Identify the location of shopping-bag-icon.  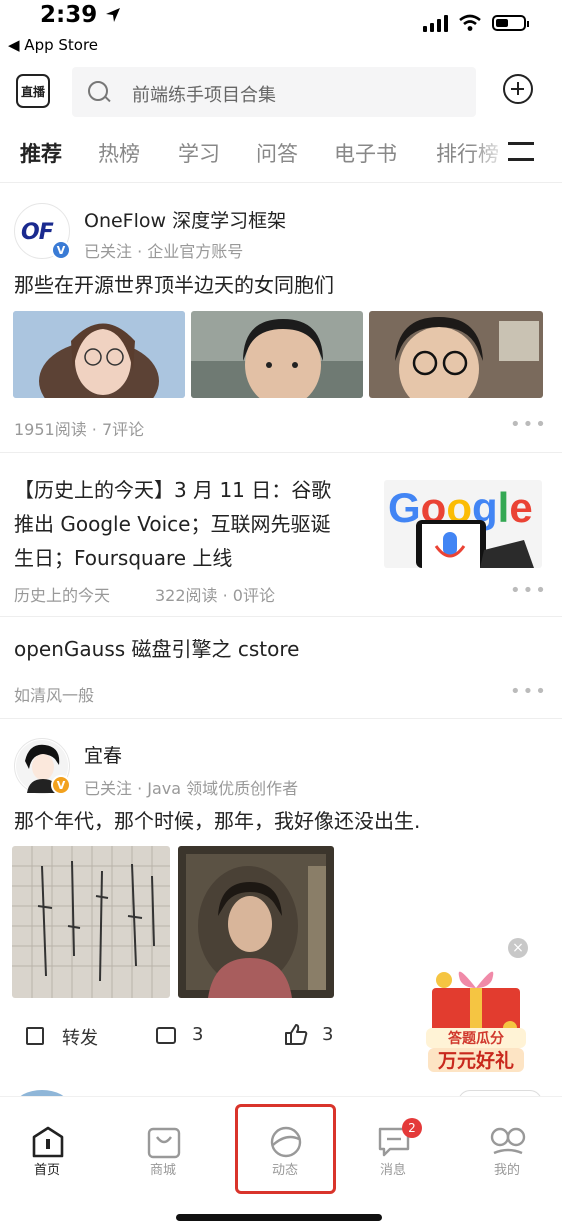
(164, 1143).